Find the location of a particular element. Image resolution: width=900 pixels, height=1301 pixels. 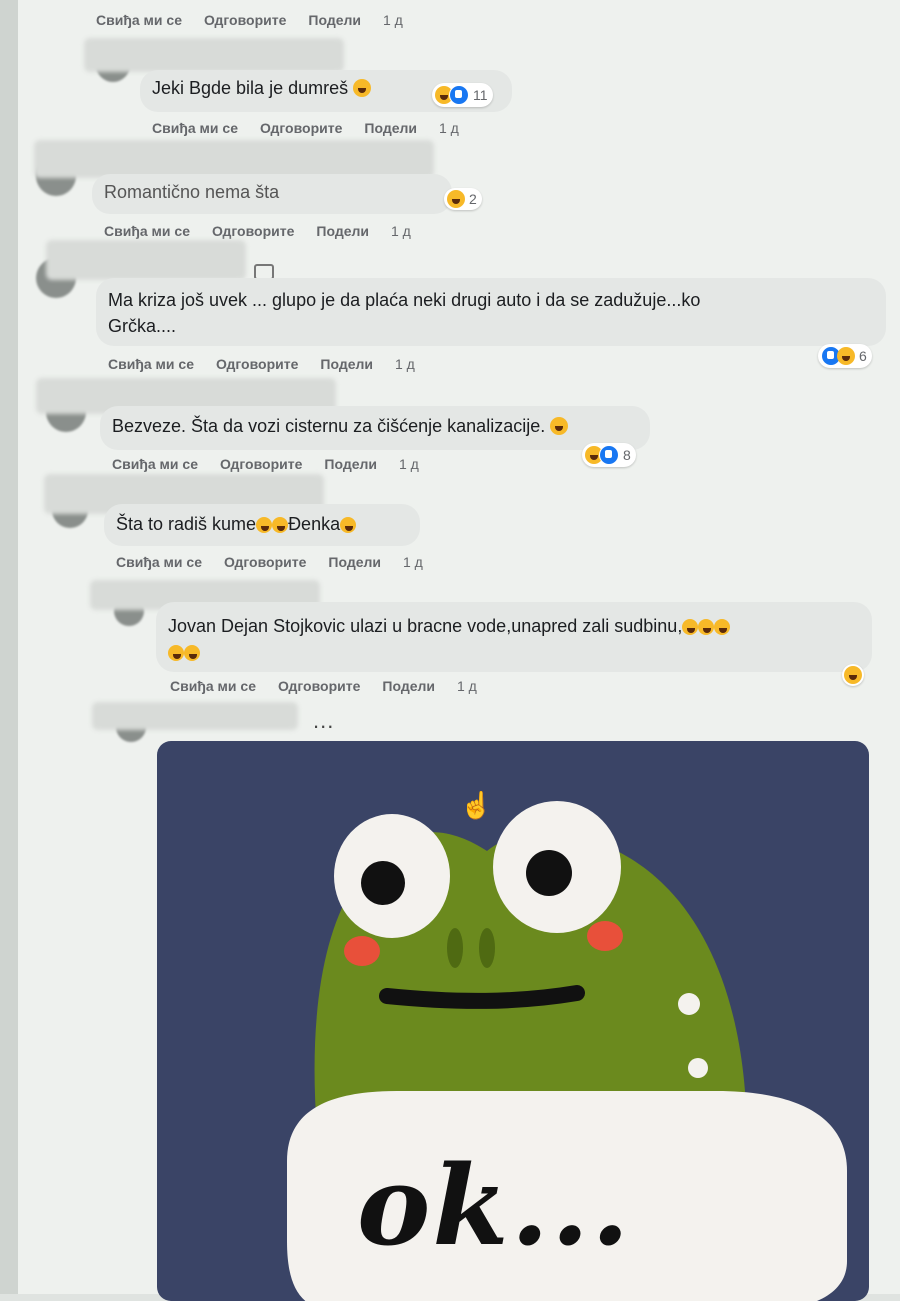

flushed-emoji-icon is located at coordinates (559, 426).